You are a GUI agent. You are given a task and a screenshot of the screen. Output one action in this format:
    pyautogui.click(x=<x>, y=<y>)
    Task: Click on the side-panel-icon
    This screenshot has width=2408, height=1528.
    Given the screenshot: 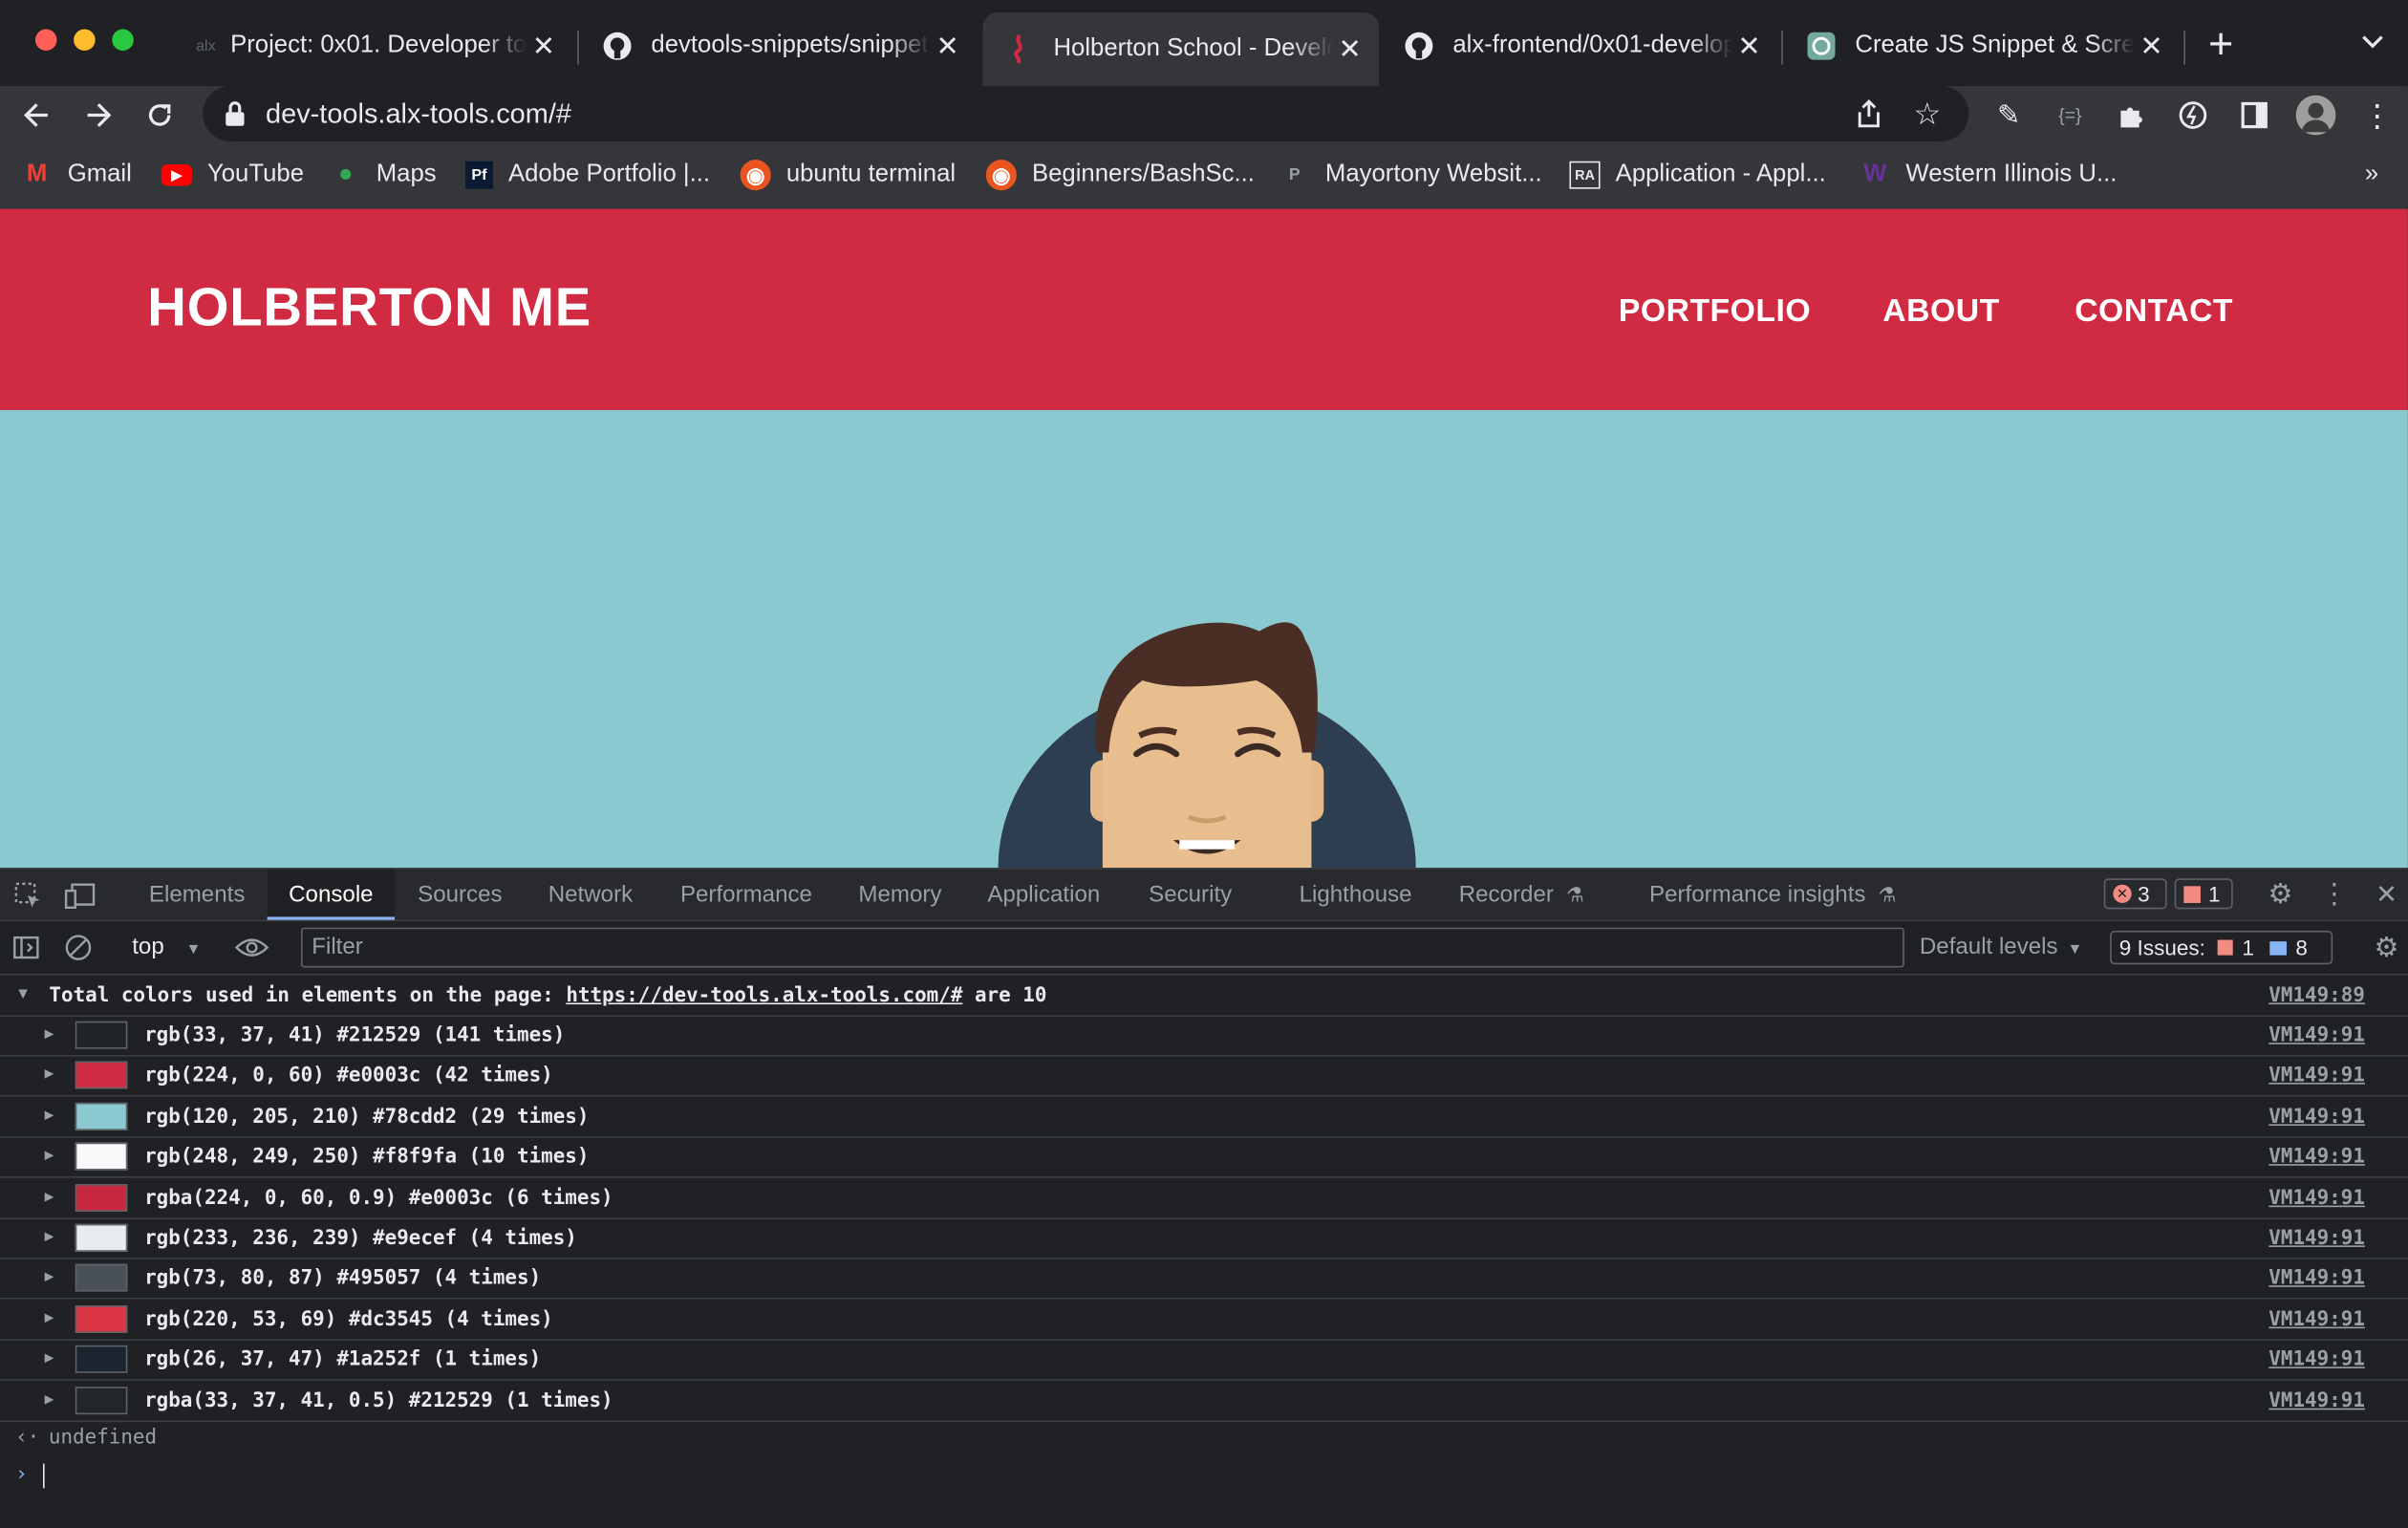 What is the action you would take?
    pyautogui.click(x=2254, y=115)
    